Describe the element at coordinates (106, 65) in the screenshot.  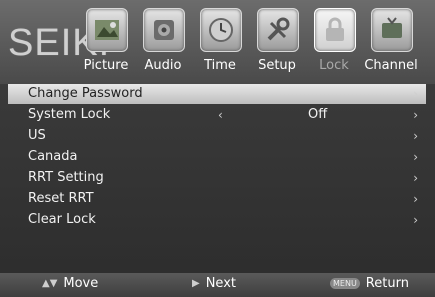
I see `tab-label: Picture` at that location.